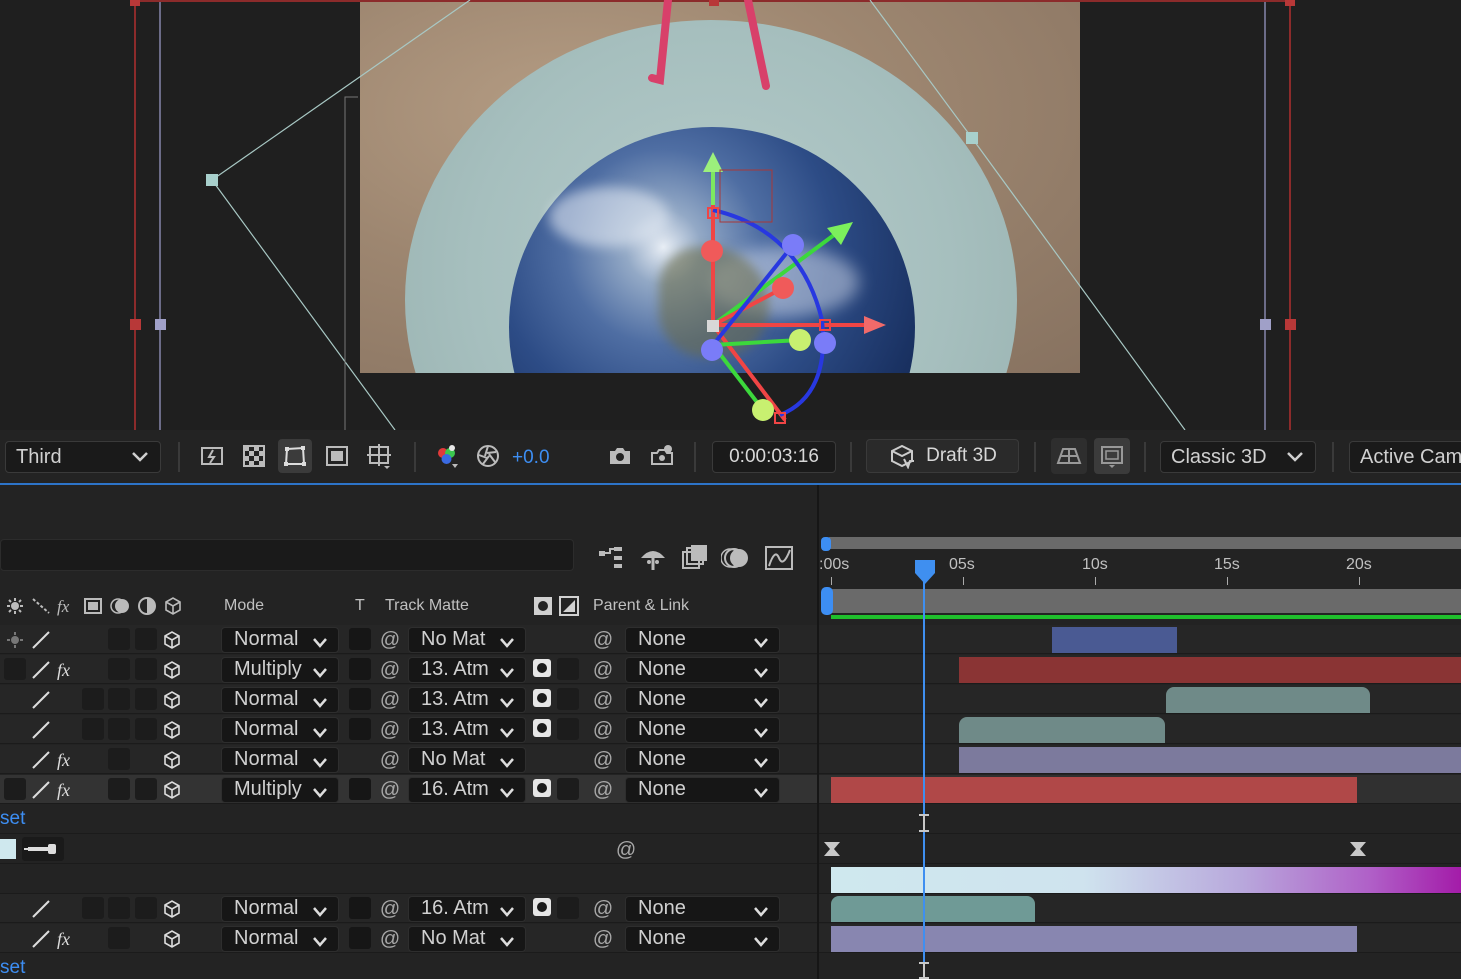 This screenshot has height=979, width=1461. I want to click on playhead-icon, so click(925, 572).